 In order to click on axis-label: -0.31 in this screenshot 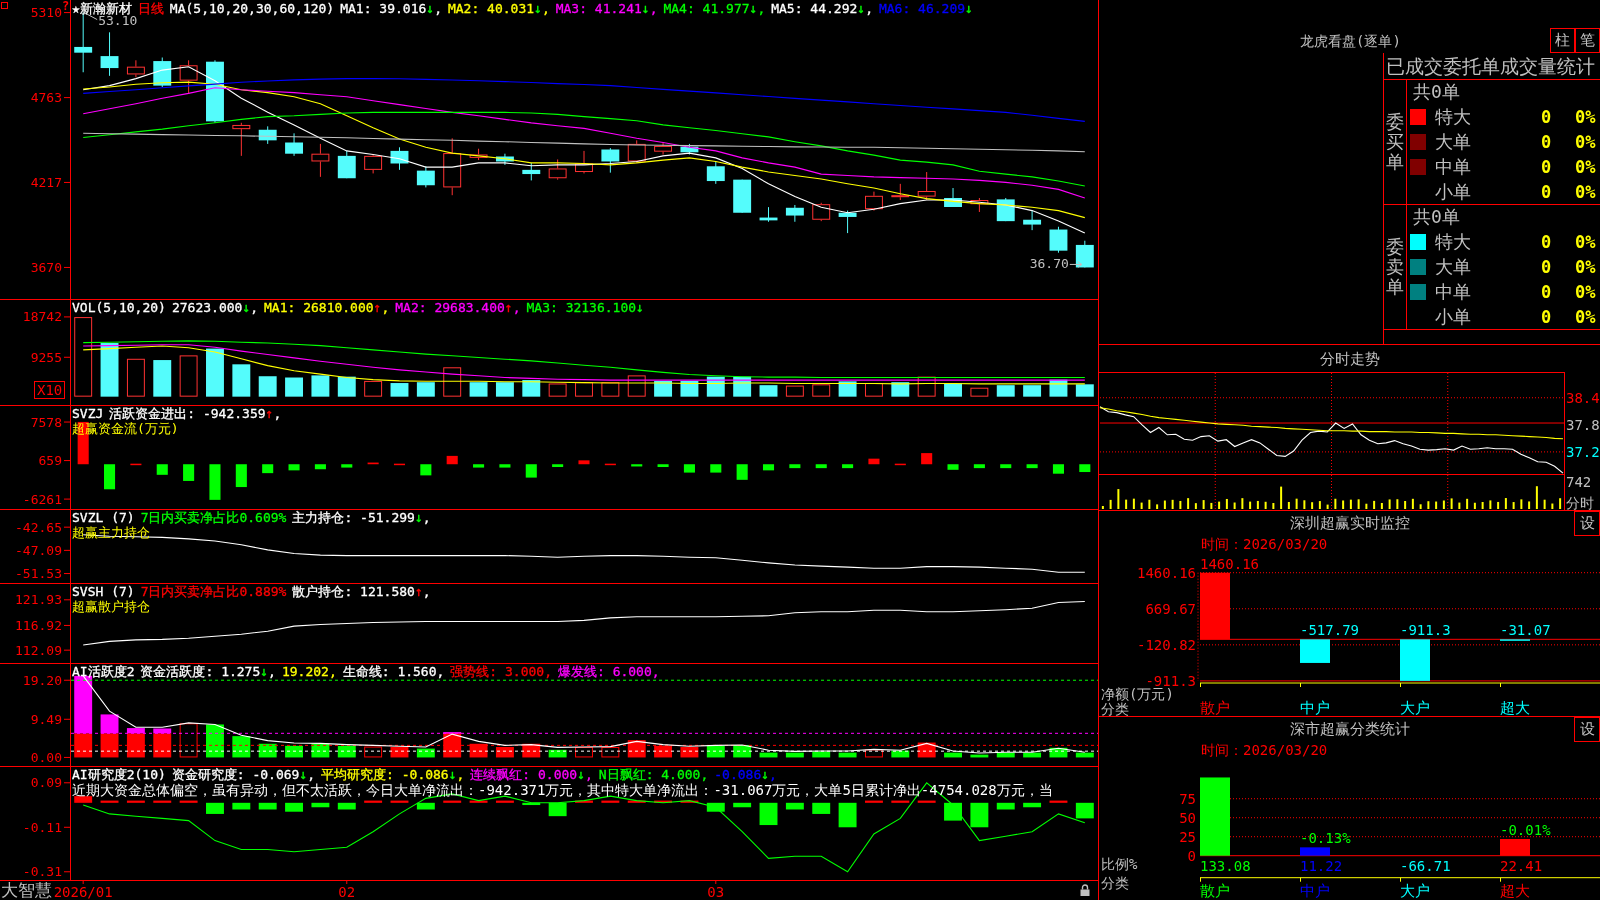, I will do `click(42, 872)`.